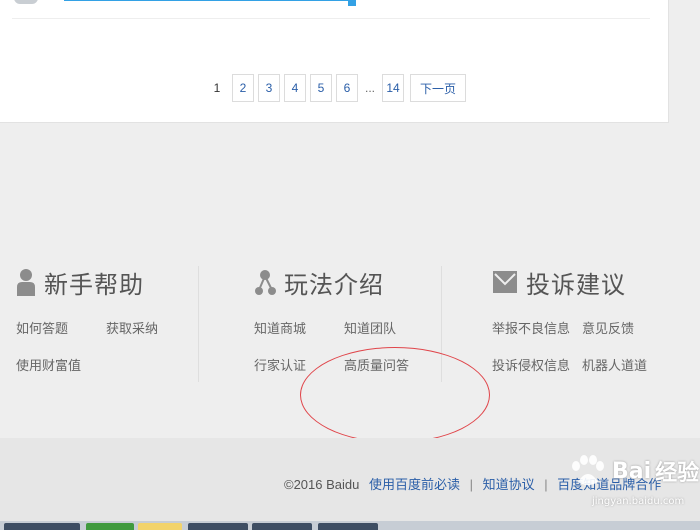 The image size is (700, 530). I want to click on page-link-2: 2, so click(243, 88).